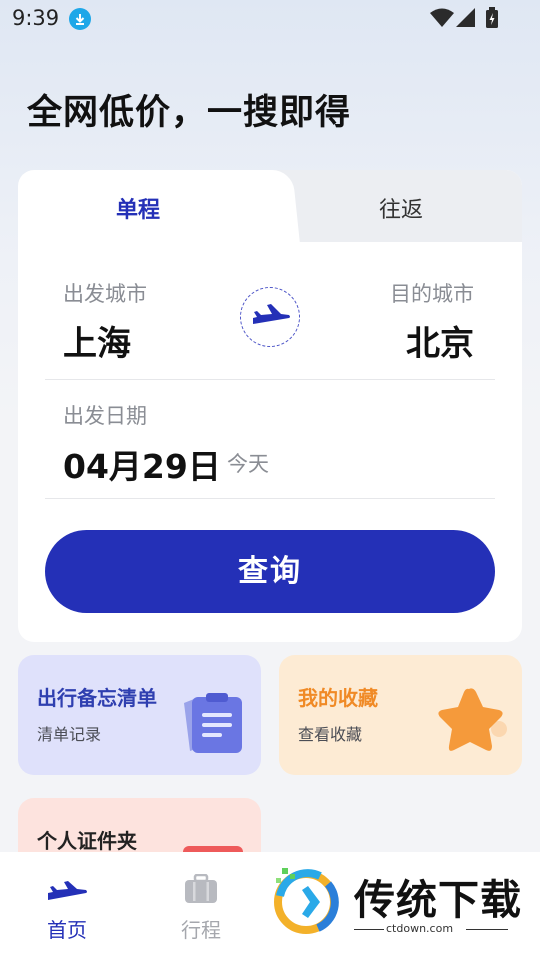 Image resolution: width=540 pixels, height=960 pixels. I want to click on tile-subtitle: 清单记录, so click(69, 734).